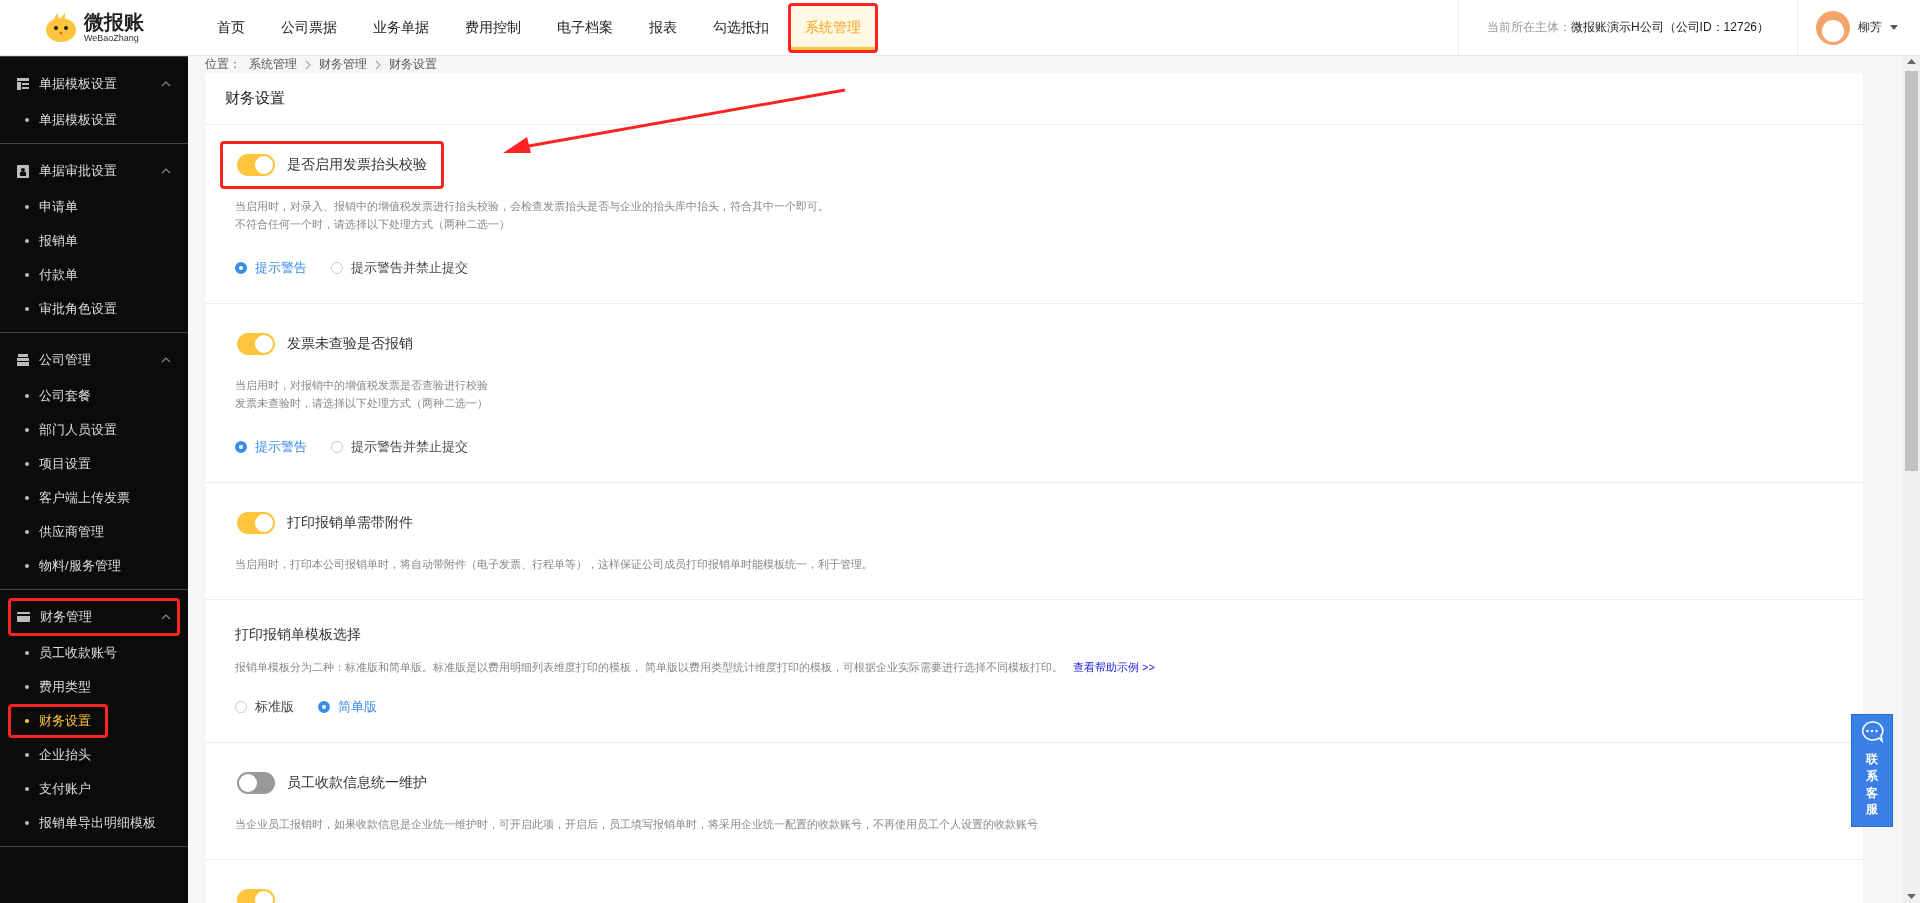 This screenshot has width=1920, height=903. What do you see at coordinates (71, 430) in the screenshot?
I see `sidebar-item: 部门人员设置` at bounding box center [71, 430].